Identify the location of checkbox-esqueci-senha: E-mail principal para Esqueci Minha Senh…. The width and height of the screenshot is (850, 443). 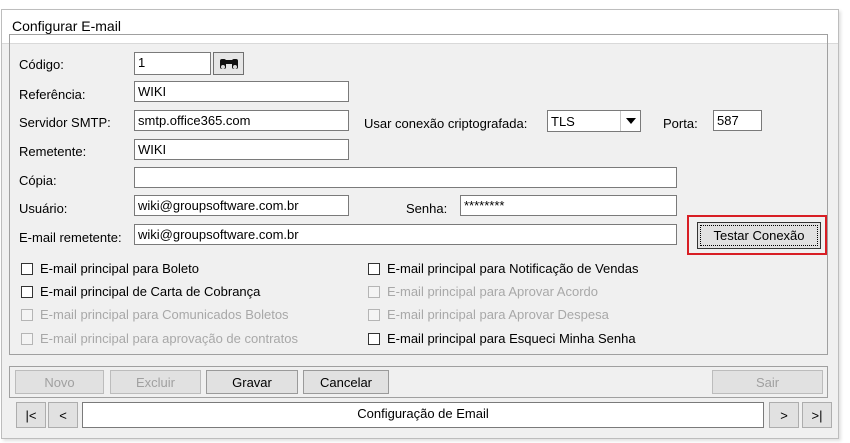
(502, 338).